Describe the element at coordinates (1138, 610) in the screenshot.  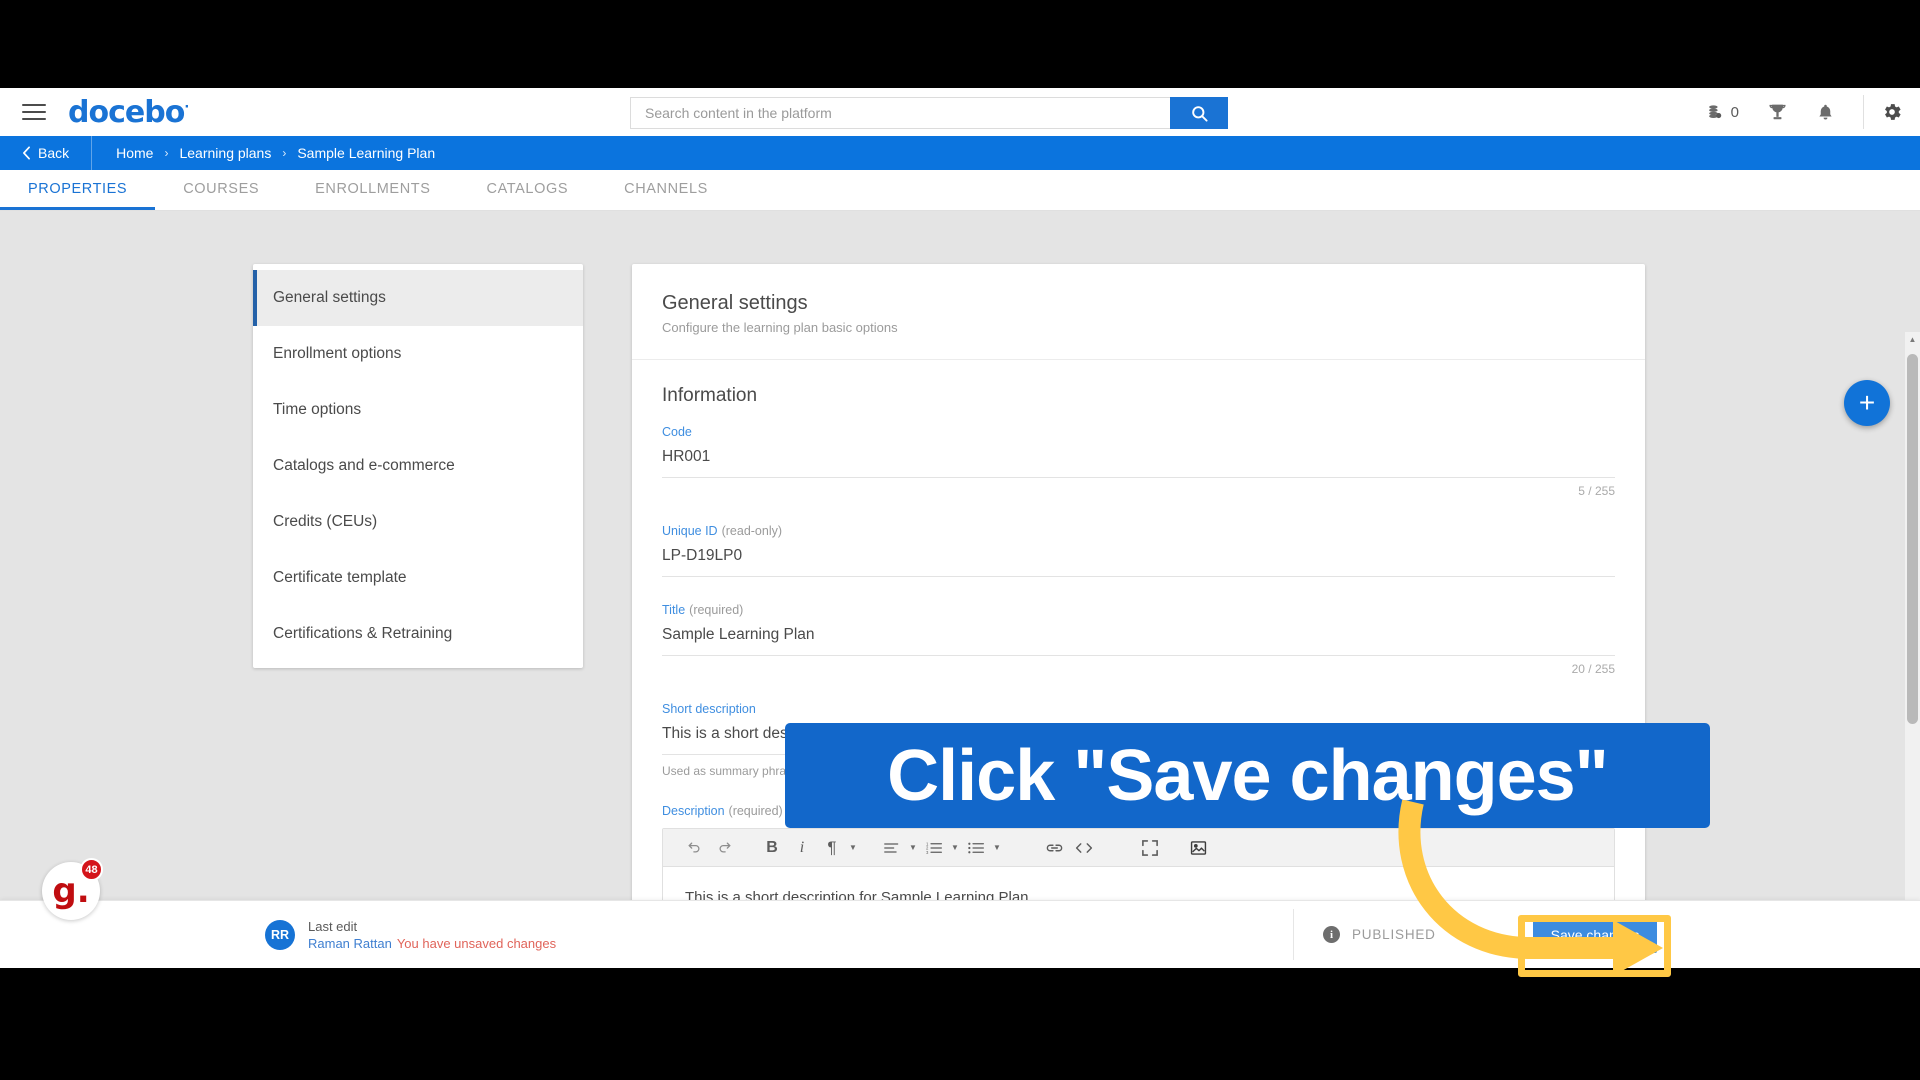
I see `field-label: Title (required)` at that location.